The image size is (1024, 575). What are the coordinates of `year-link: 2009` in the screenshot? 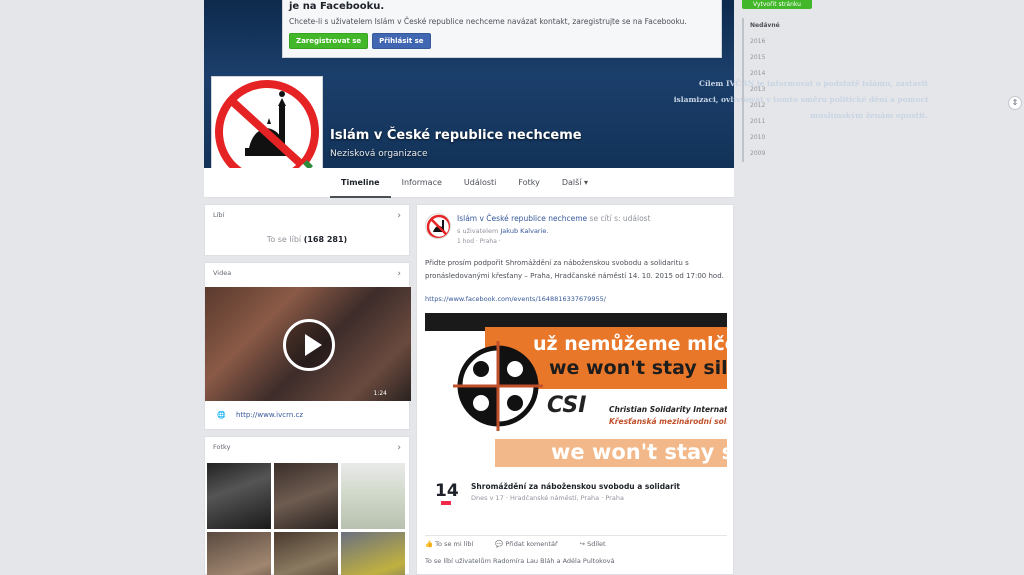 It's located at (771, 154).